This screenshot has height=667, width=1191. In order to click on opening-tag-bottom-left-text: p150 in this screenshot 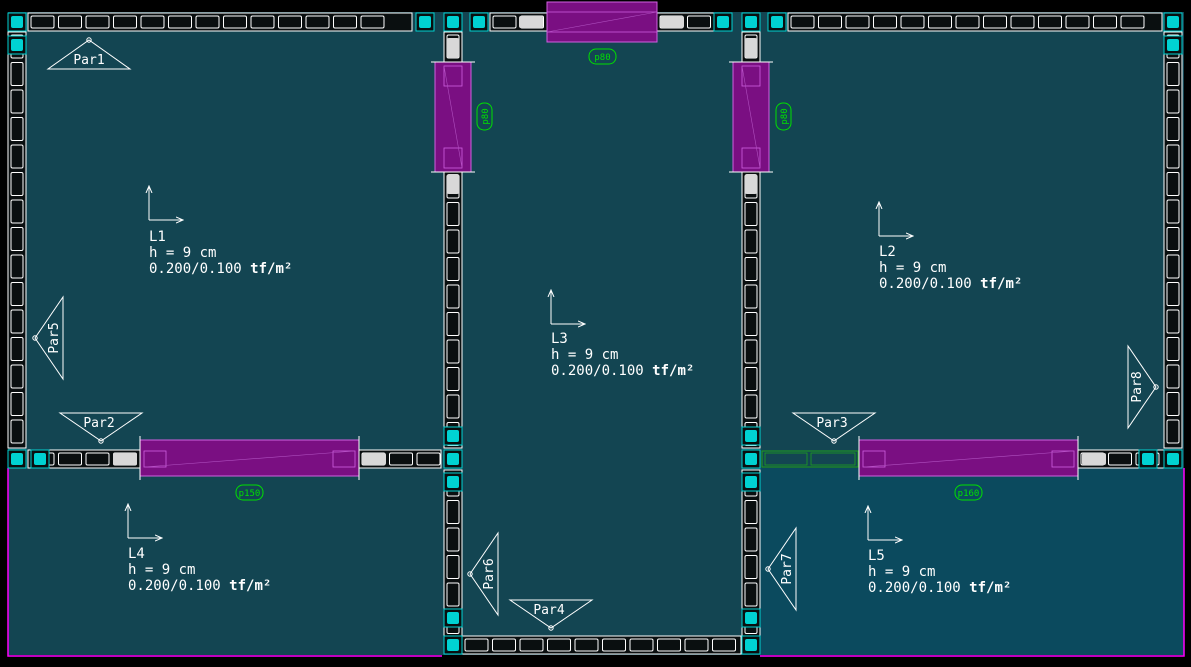, I will do `click(250, 494)`.